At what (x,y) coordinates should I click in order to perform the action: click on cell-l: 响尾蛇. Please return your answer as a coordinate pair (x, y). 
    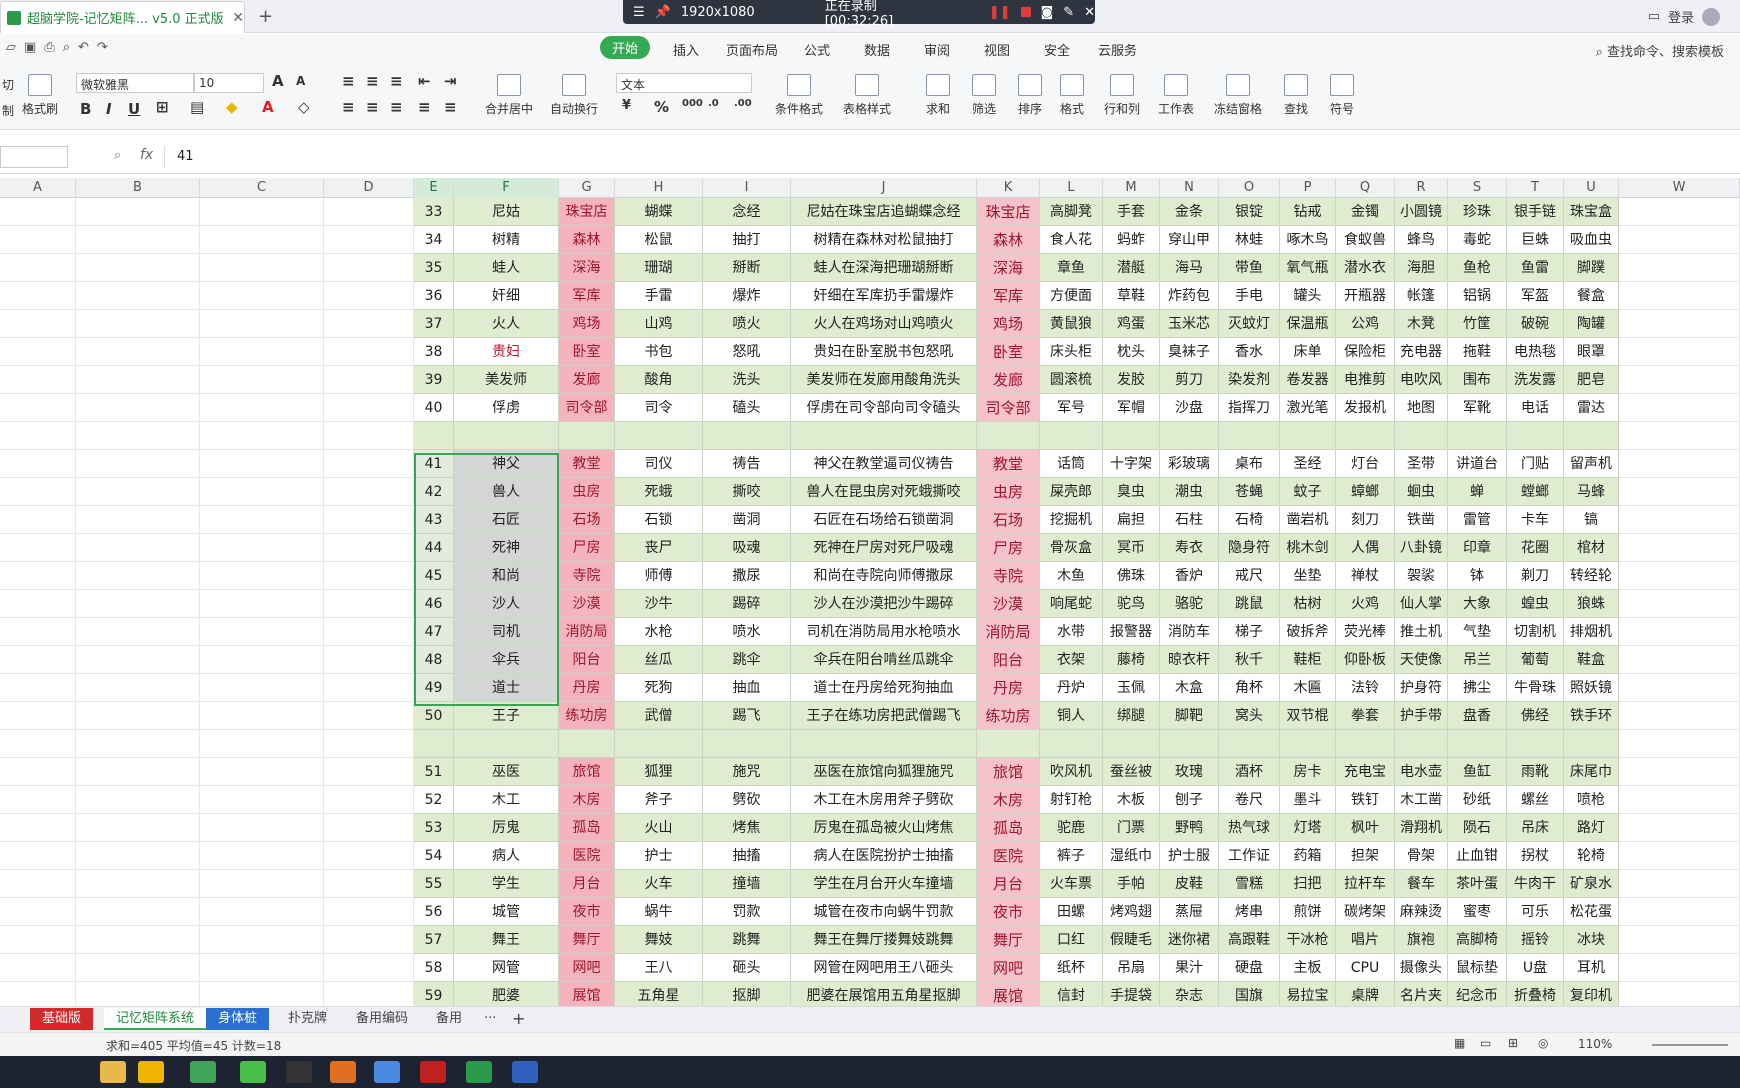
    Looking at the image, I should click on (1071, 604).